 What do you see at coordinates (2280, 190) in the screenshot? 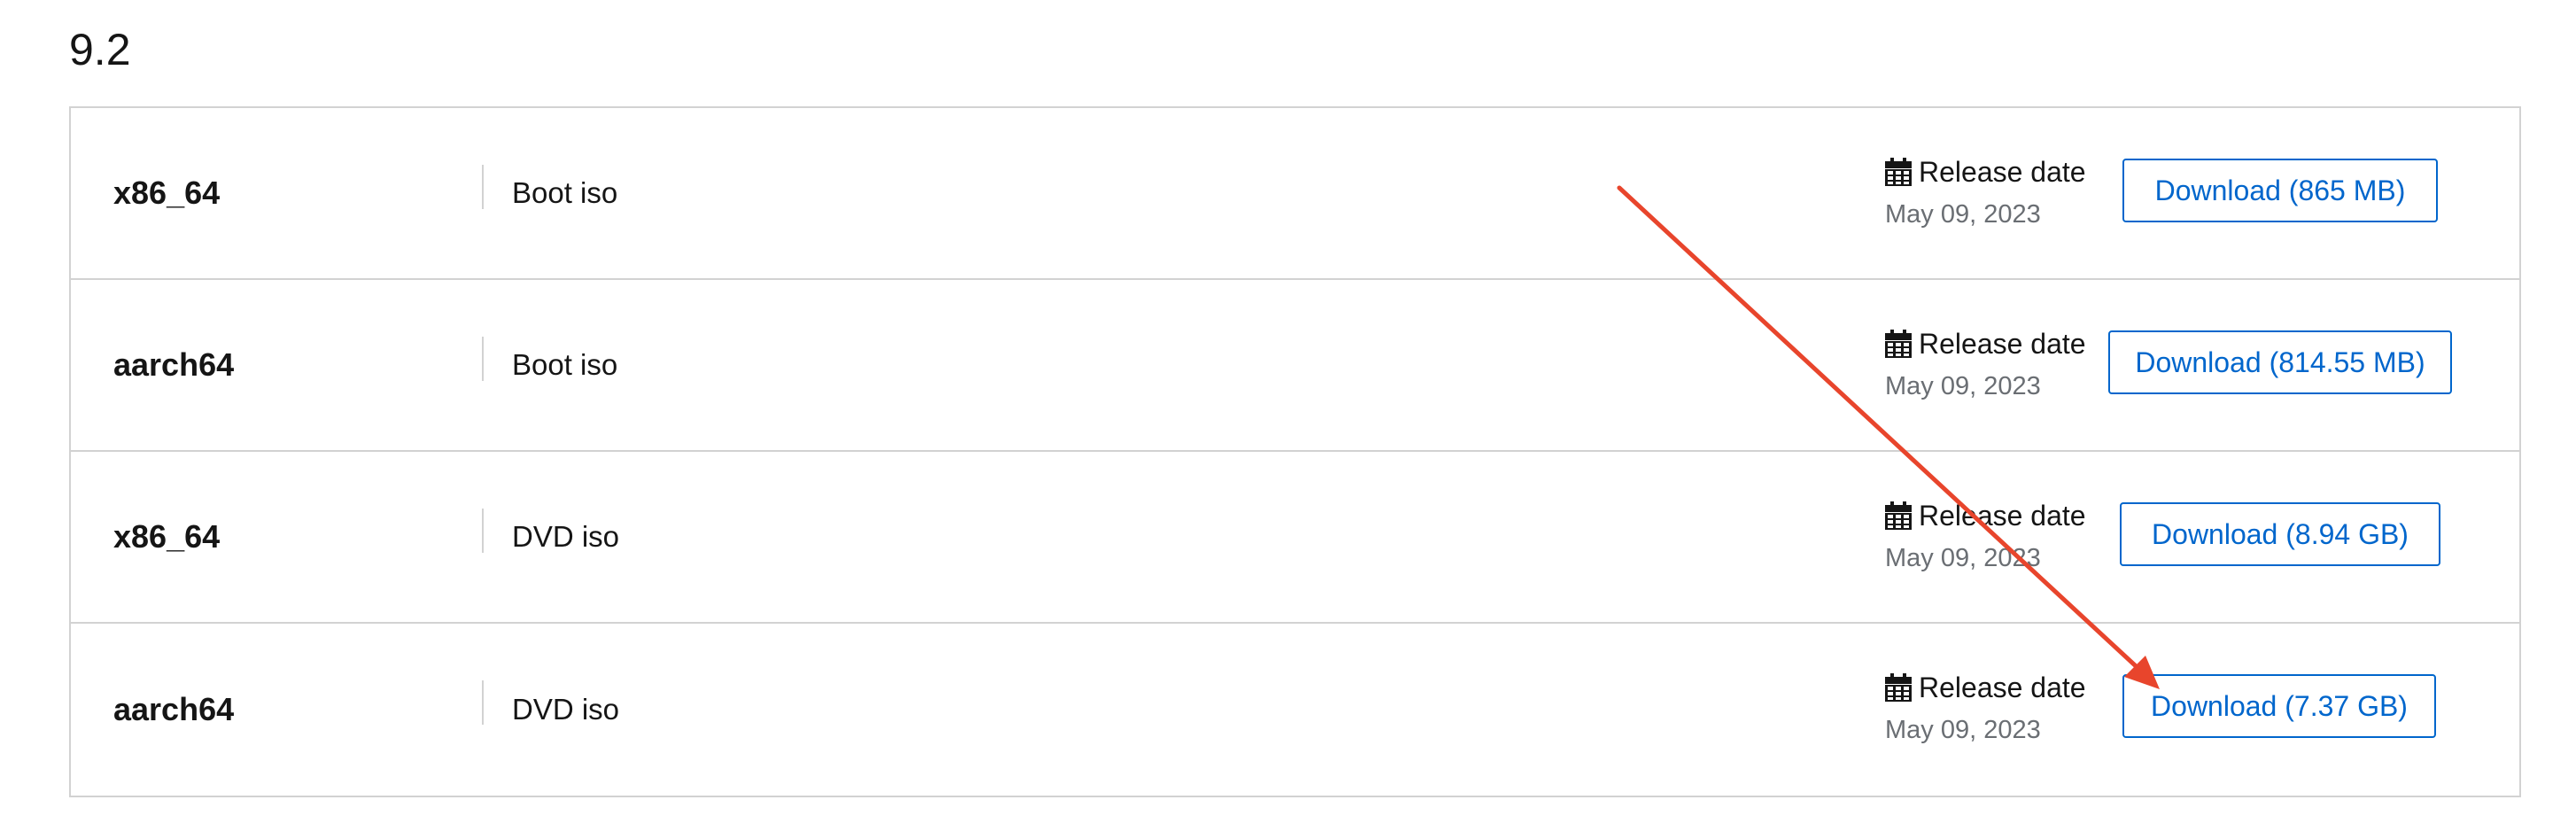
I see `download-button: Download (865 MB)` at bounding box center [2280, 190].